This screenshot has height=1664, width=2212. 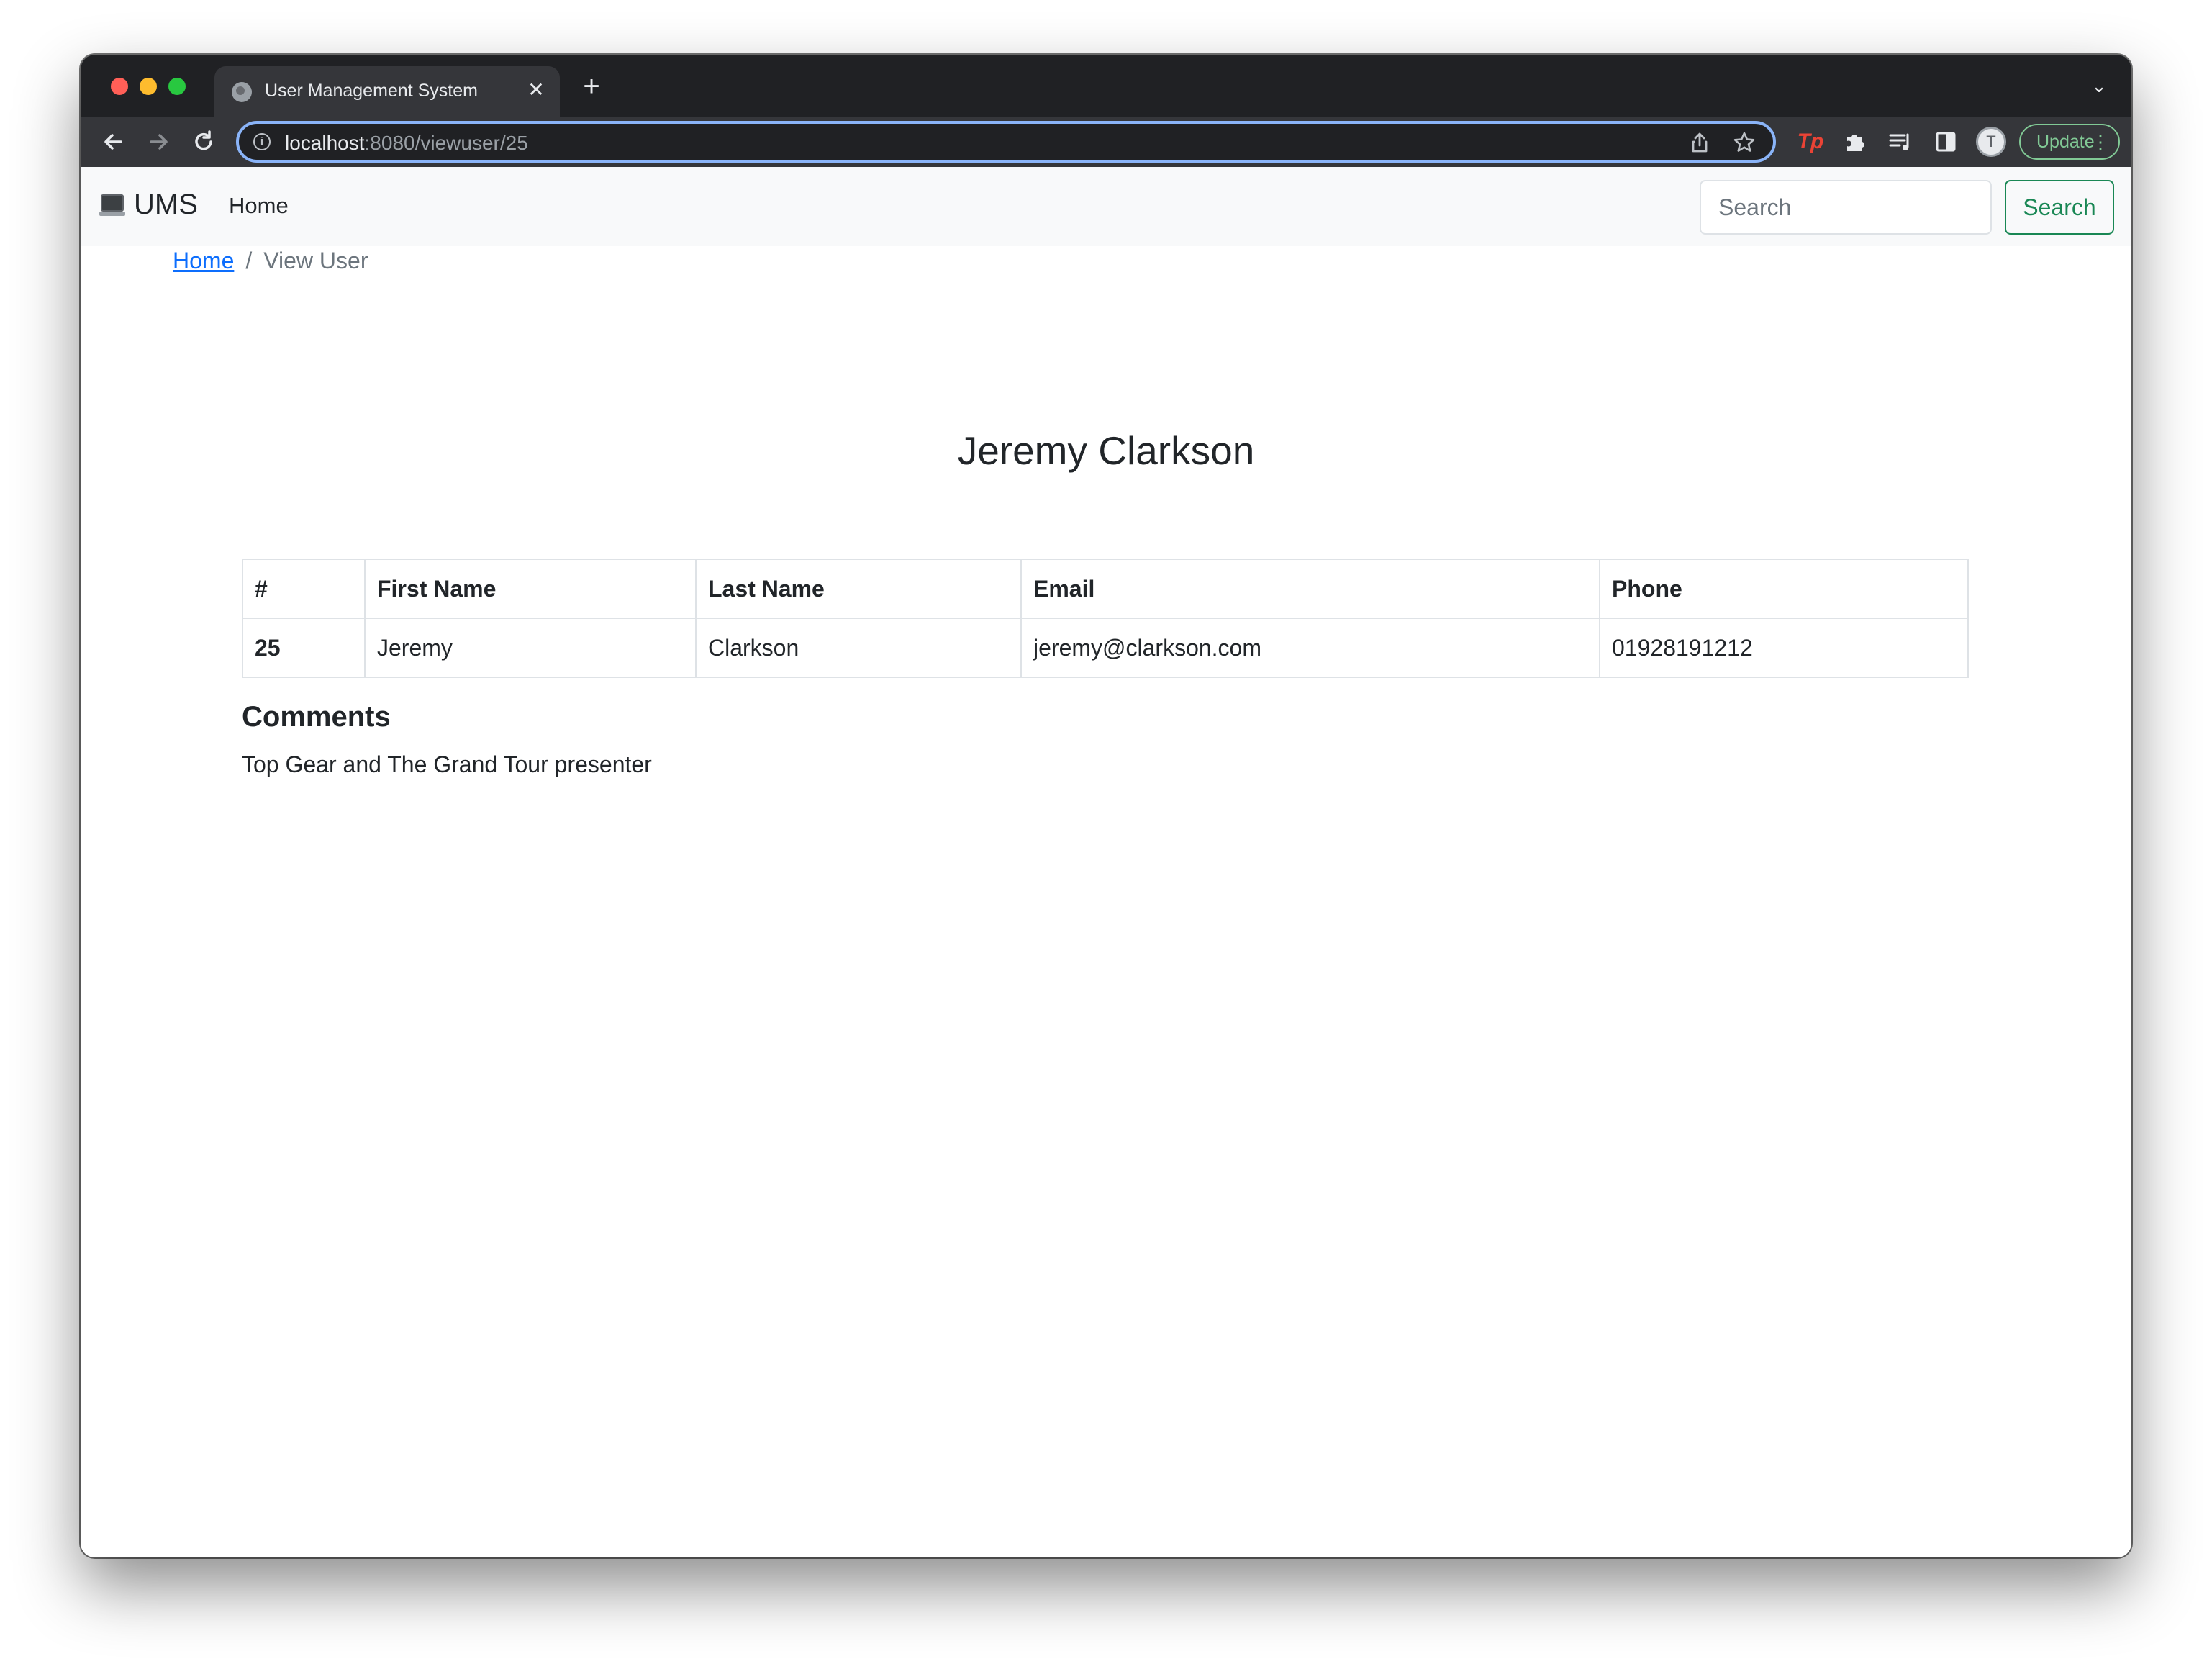 What do you see at coordinates (2059, 207) in the screenshot?
I see `search-button: Search` at bounding box center [2059, 207].